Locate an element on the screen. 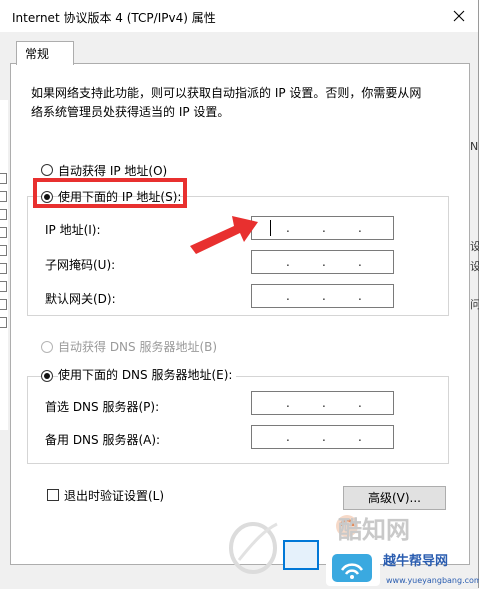 The width and height of the screenshot is (479, 589). tab-label: 常规 is located at coordinates (37, 54).